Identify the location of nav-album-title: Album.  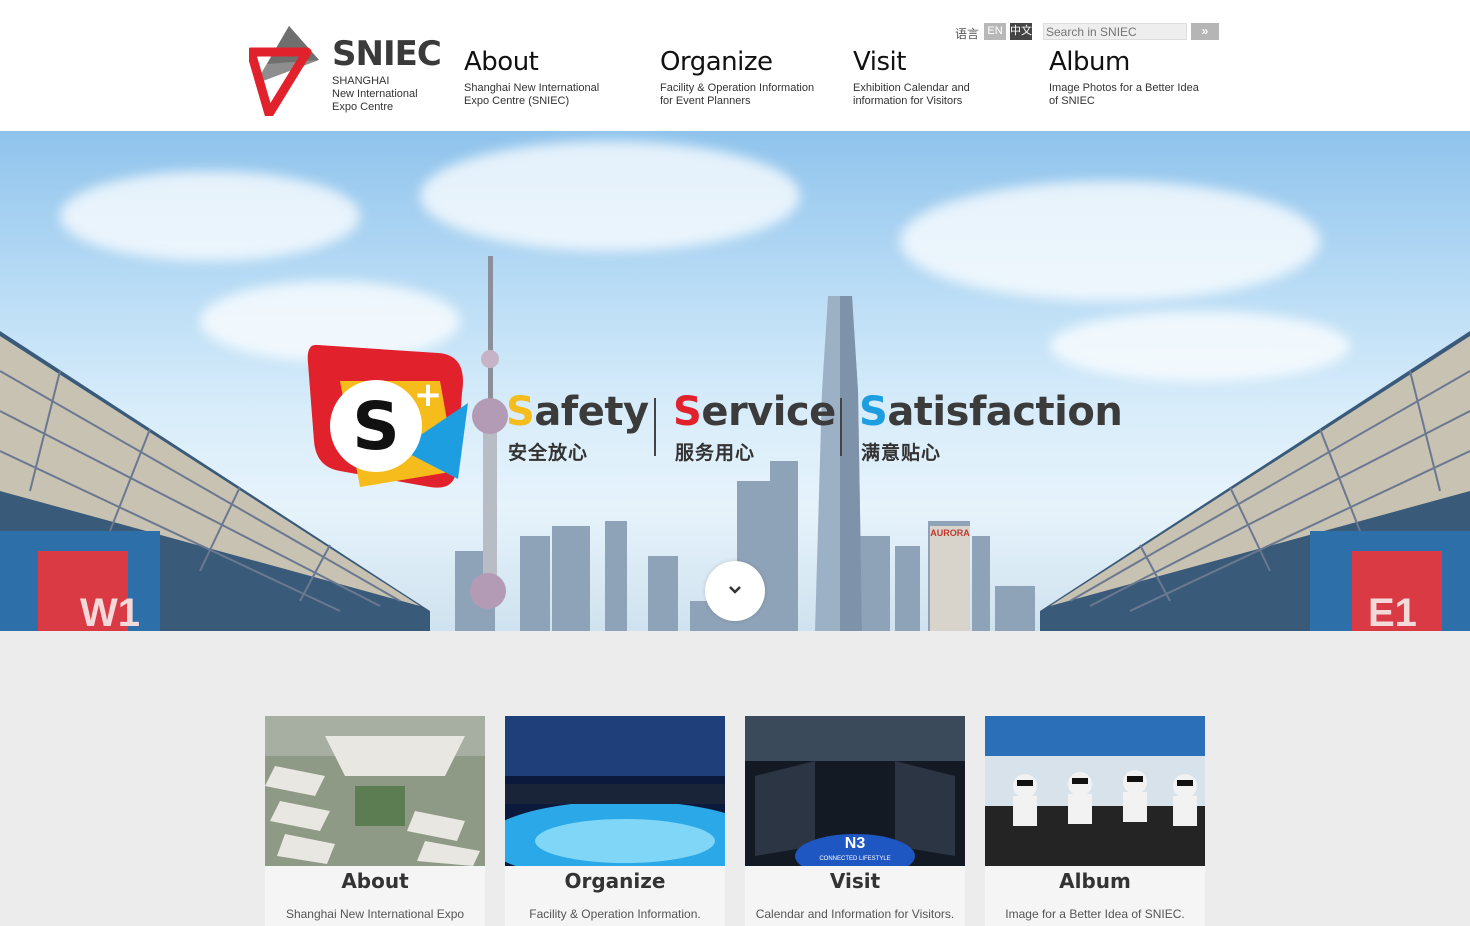
(1134, 62).